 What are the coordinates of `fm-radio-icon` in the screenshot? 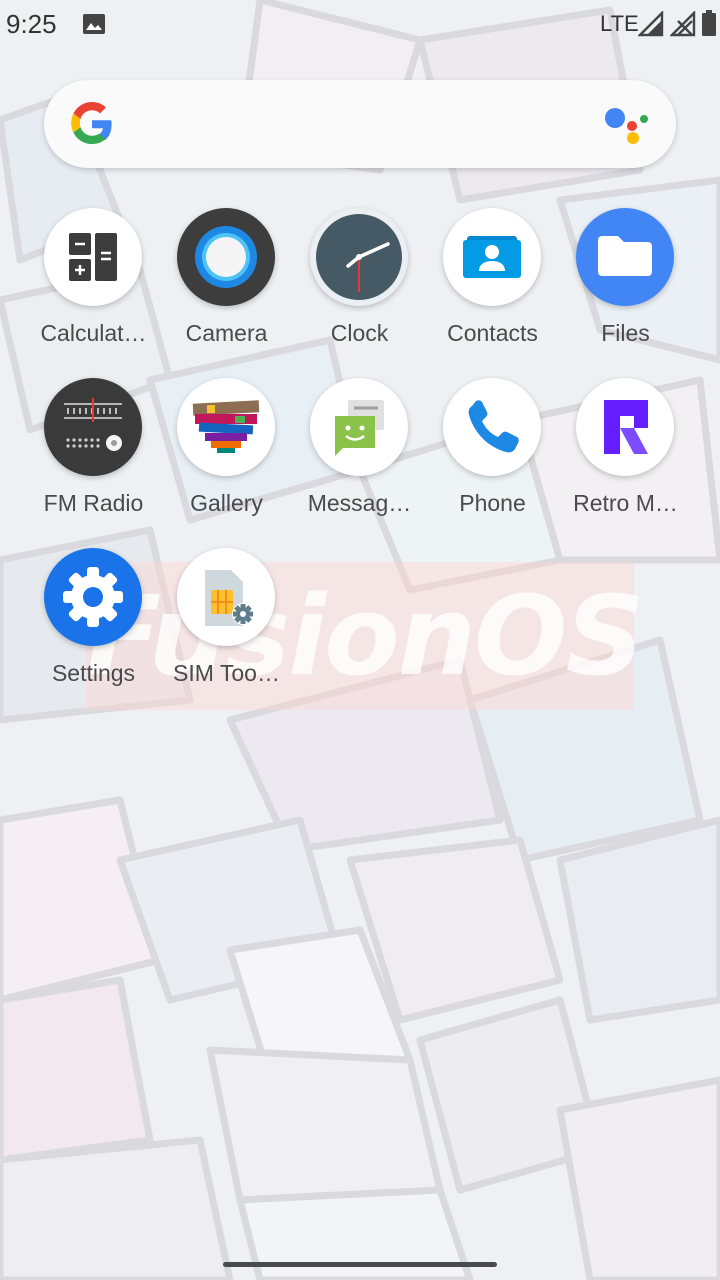 It's located at (93, 427).